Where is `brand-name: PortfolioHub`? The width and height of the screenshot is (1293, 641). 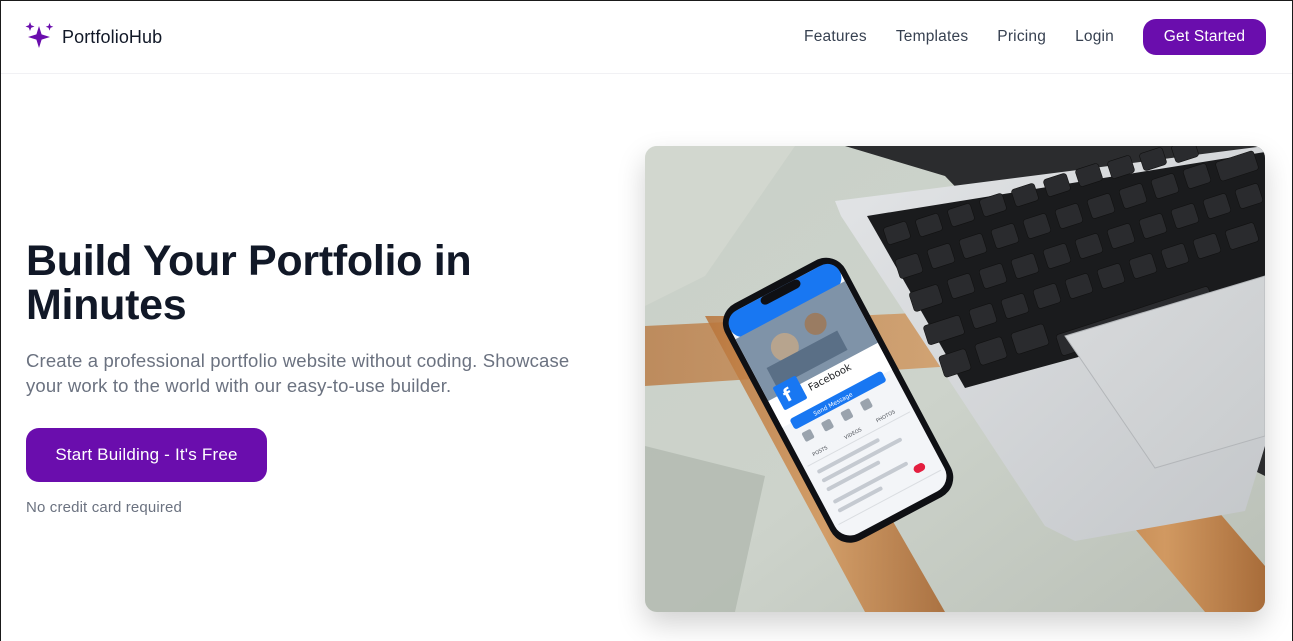
brand-name: PortfolioHub is located at coordinates (112, 36).